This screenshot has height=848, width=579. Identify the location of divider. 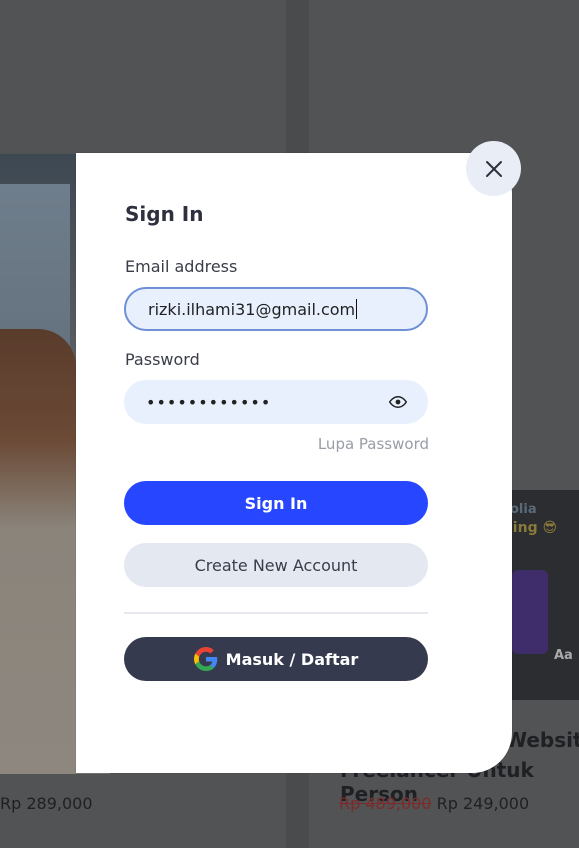
(276, 613).